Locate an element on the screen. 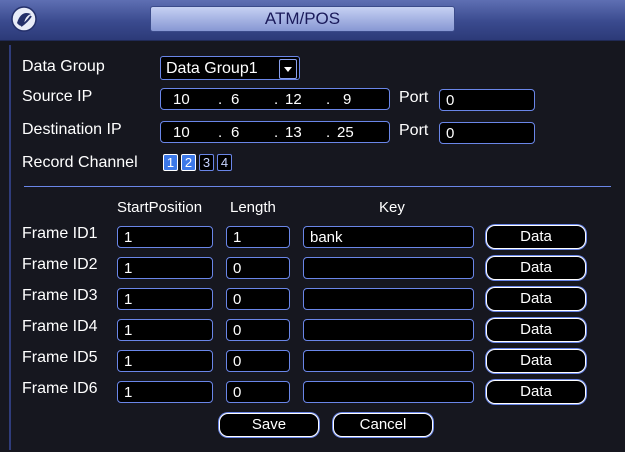 This screenshot has height=452, width=625. destination-port-label: Port is located at coordinates (414, 130).